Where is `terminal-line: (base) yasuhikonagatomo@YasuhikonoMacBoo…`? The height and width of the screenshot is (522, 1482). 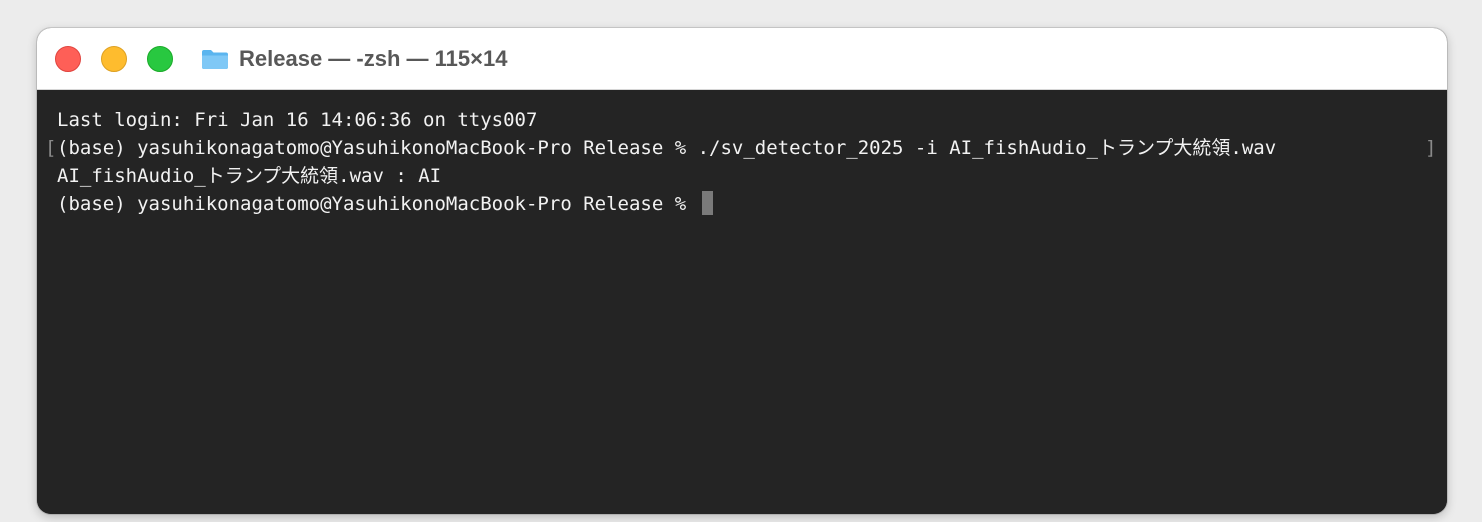 terminal-line: (base) yasuhikonagatomo@YasuhikonoMacBoo… is located at coordinates (667, 148).